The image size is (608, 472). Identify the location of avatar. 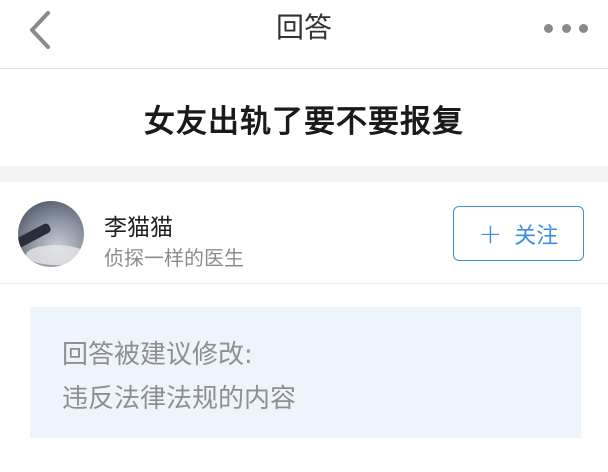
(51, 234).